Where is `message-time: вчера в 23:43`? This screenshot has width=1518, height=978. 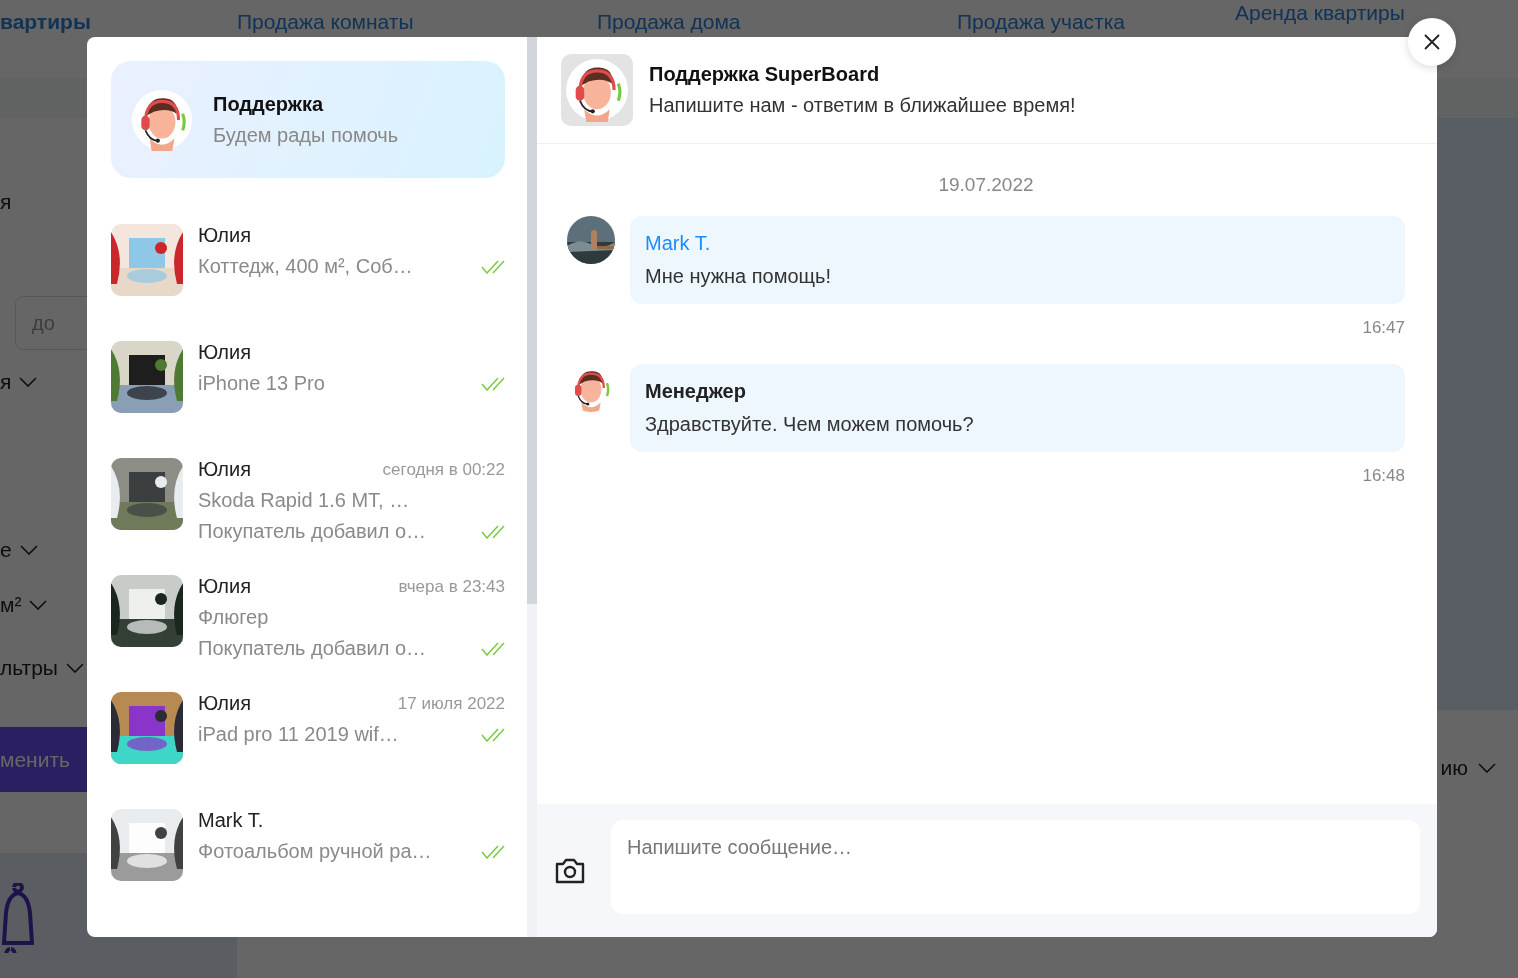 message-time: вчера в 23:43 is located at coordinates (451, 586).